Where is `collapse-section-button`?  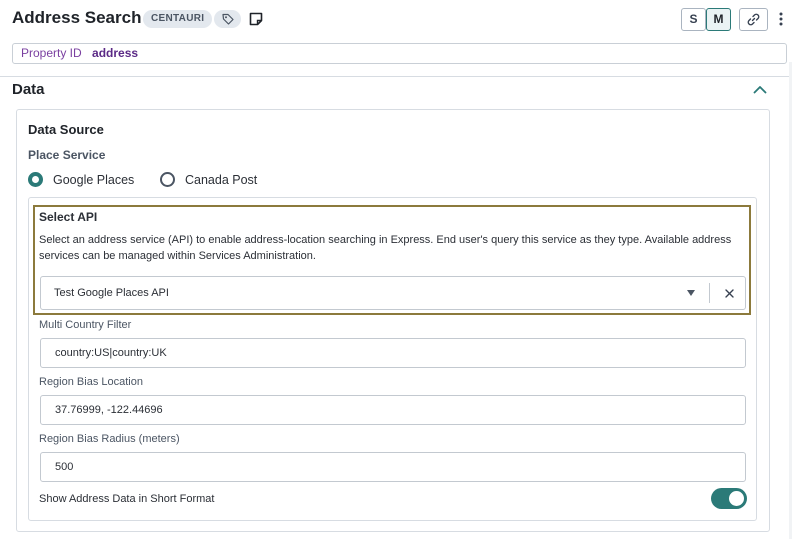 collapse-section-button is located at coordinates (760, 89).